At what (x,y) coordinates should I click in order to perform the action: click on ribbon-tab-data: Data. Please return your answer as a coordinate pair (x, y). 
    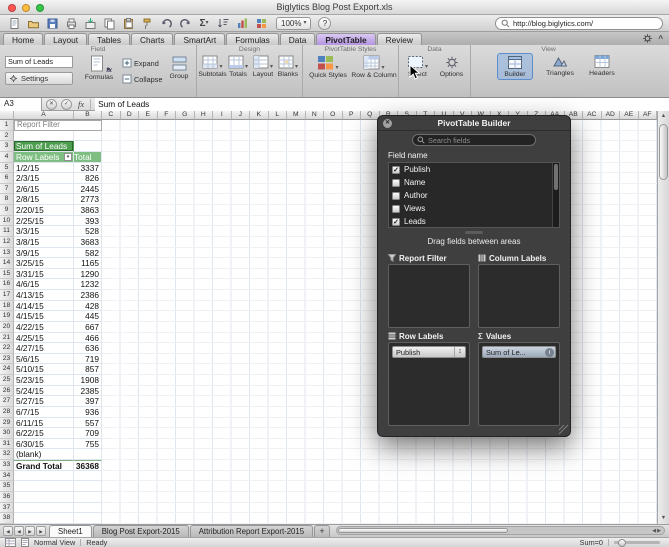
    Looking at the image, I should click on (297, 39).